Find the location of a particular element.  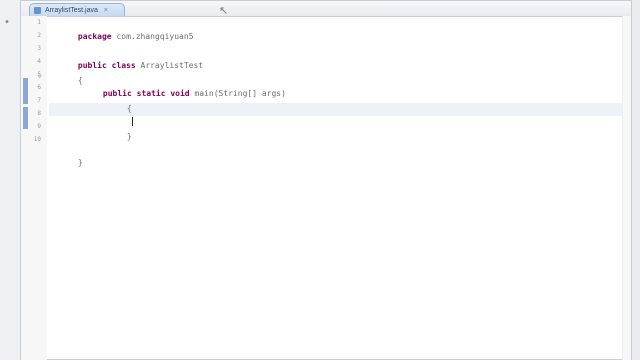

line-number: 3 is located at coordinates (39, 48).